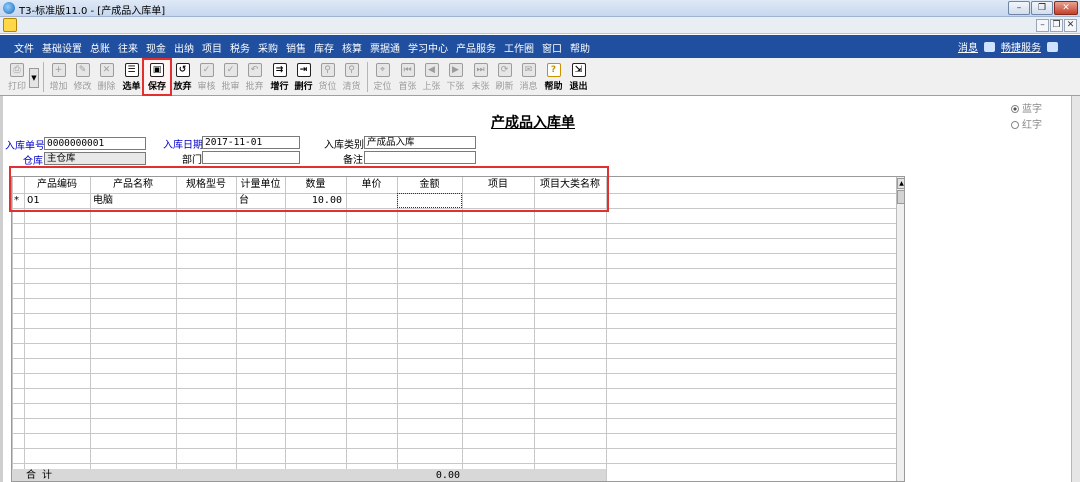 This screenshot has height=482, width=1080. I want to click on menu-item: 帮助, so click(580, 47).